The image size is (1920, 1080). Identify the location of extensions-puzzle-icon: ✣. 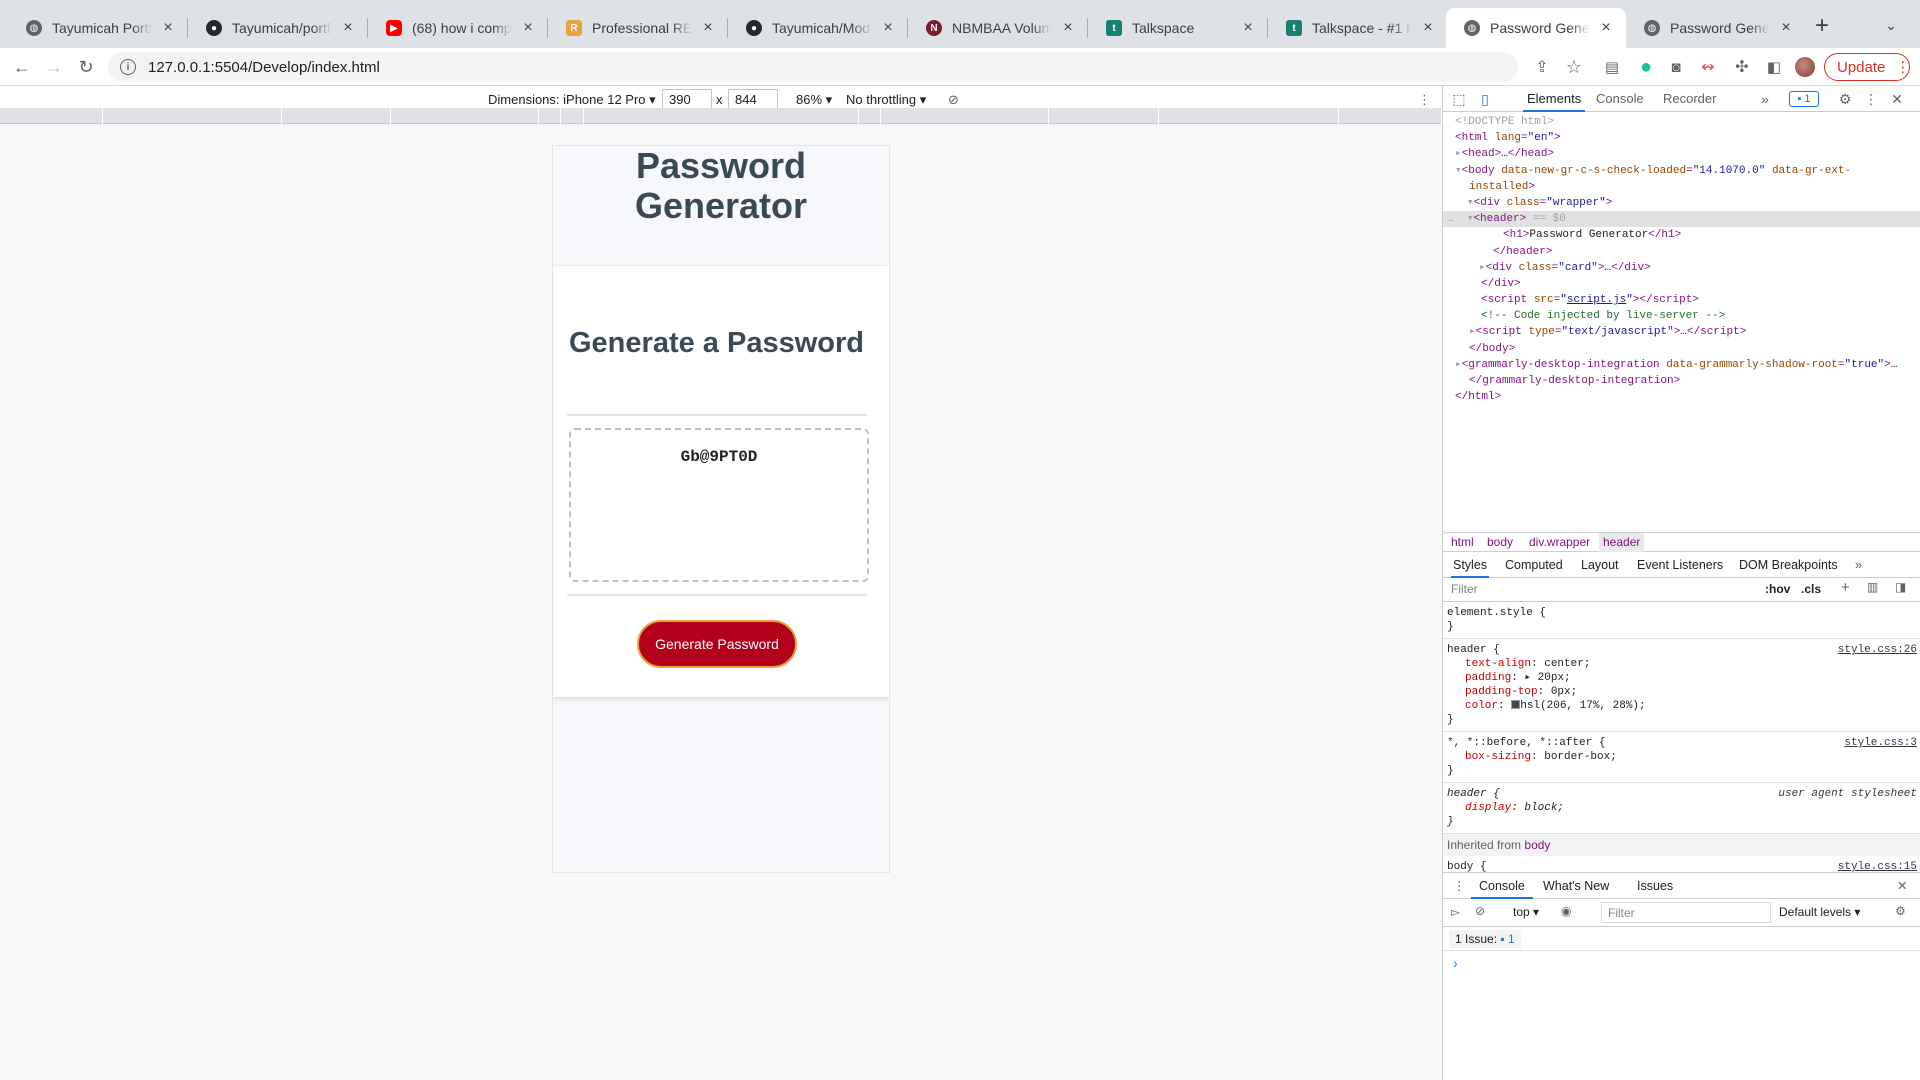
(1742, 67).